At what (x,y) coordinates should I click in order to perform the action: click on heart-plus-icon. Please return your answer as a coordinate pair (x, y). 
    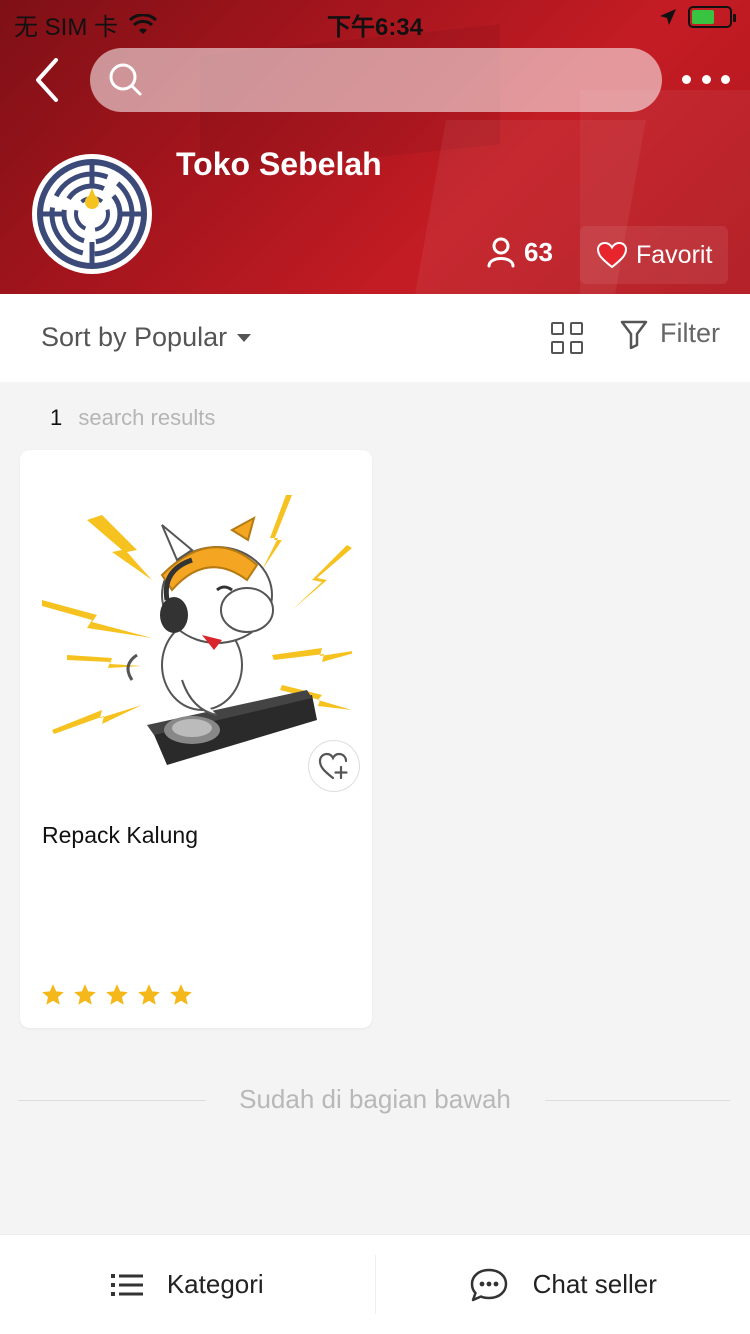
    Looking at the image, I should click on (333, 766).